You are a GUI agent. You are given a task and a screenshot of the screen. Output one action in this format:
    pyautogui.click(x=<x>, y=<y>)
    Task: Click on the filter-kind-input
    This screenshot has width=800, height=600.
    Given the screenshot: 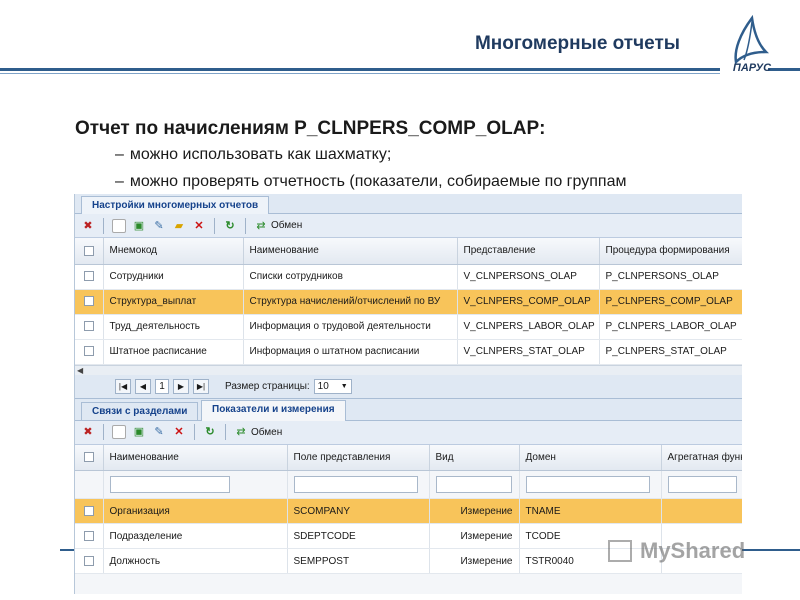 What is the action you would take?
    pyautogui.click(x=473, y=484)
    